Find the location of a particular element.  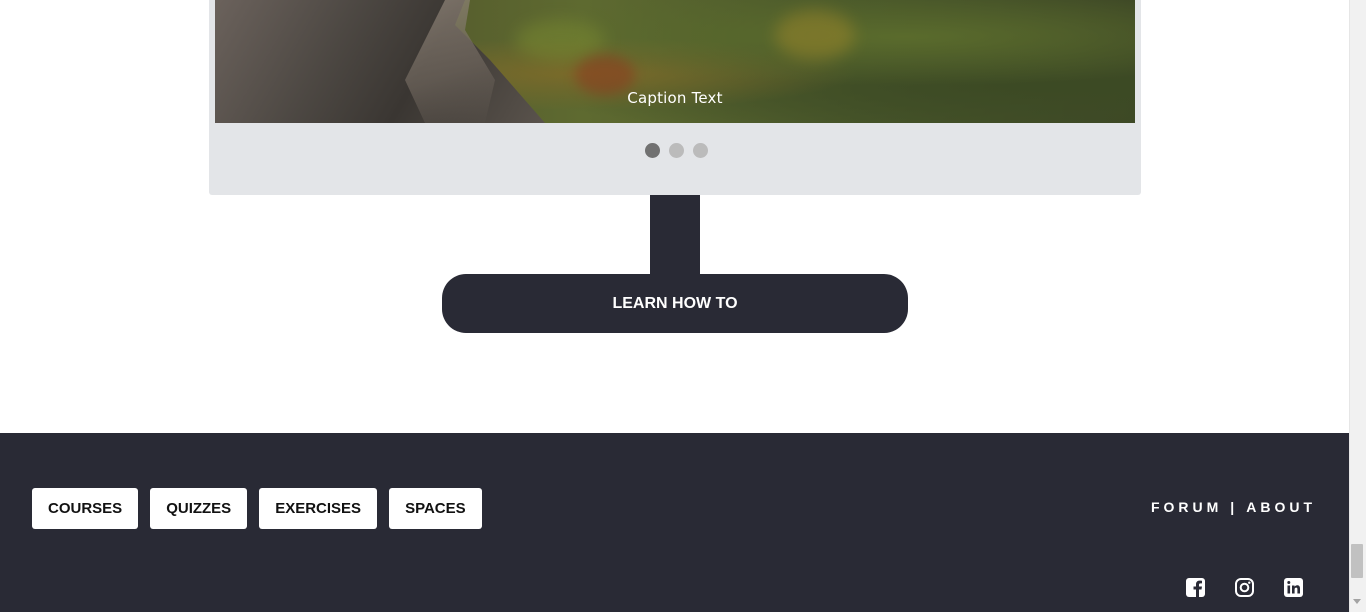

social-icons is located at coordinates (1244, 587).